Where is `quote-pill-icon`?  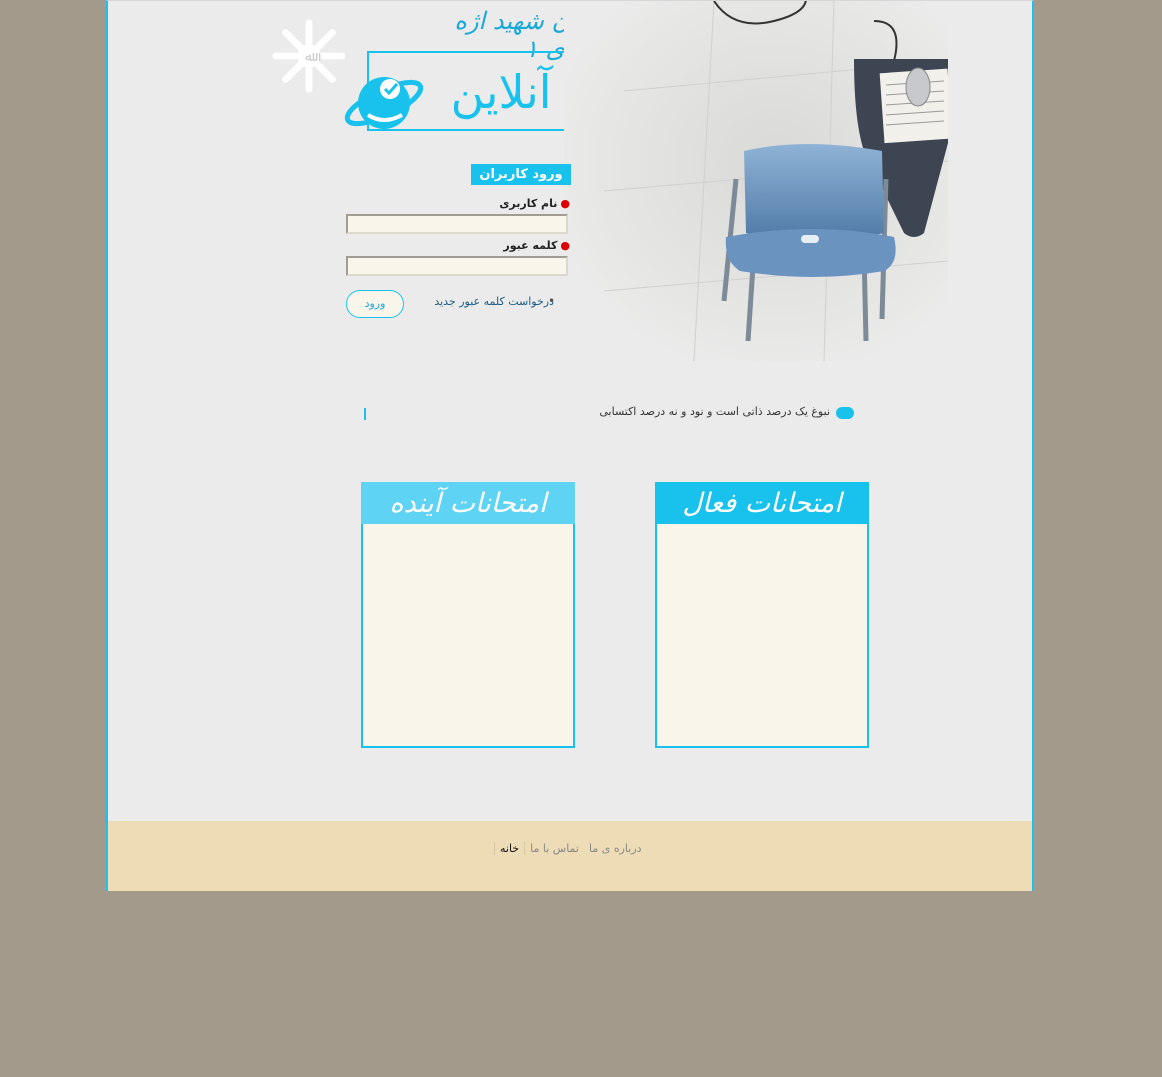
quote-pill-icon is located at coordinates (845, 413).